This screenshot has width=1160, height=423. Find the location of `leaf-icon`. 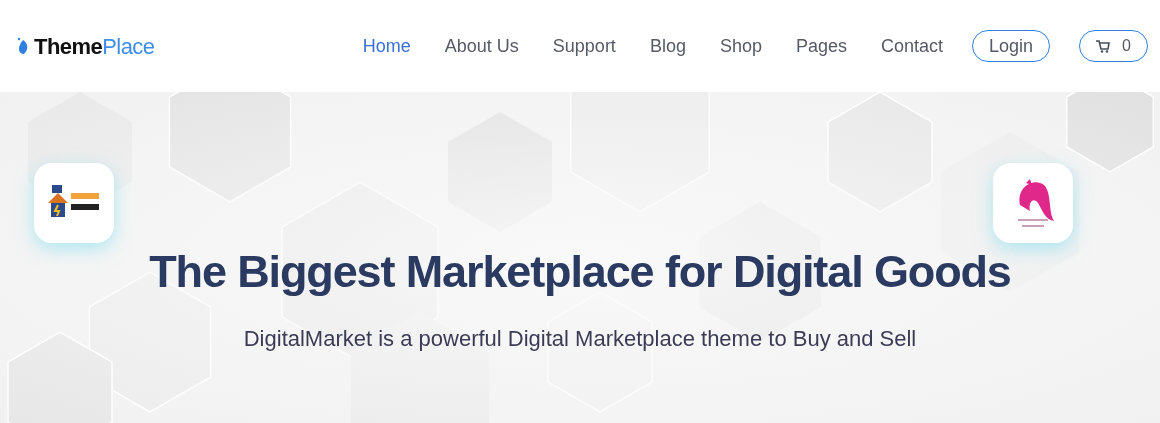

leaf-icon is located at coordinates (23, 46).